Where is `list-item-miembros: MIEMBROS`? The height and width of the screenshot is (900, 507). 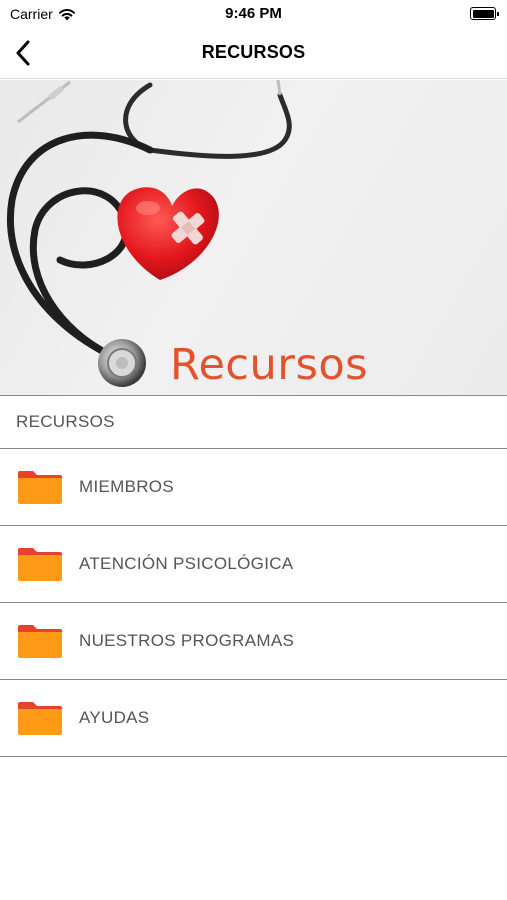
list-item-miembros: MIEMBROS is located at coordinates (253, 487).